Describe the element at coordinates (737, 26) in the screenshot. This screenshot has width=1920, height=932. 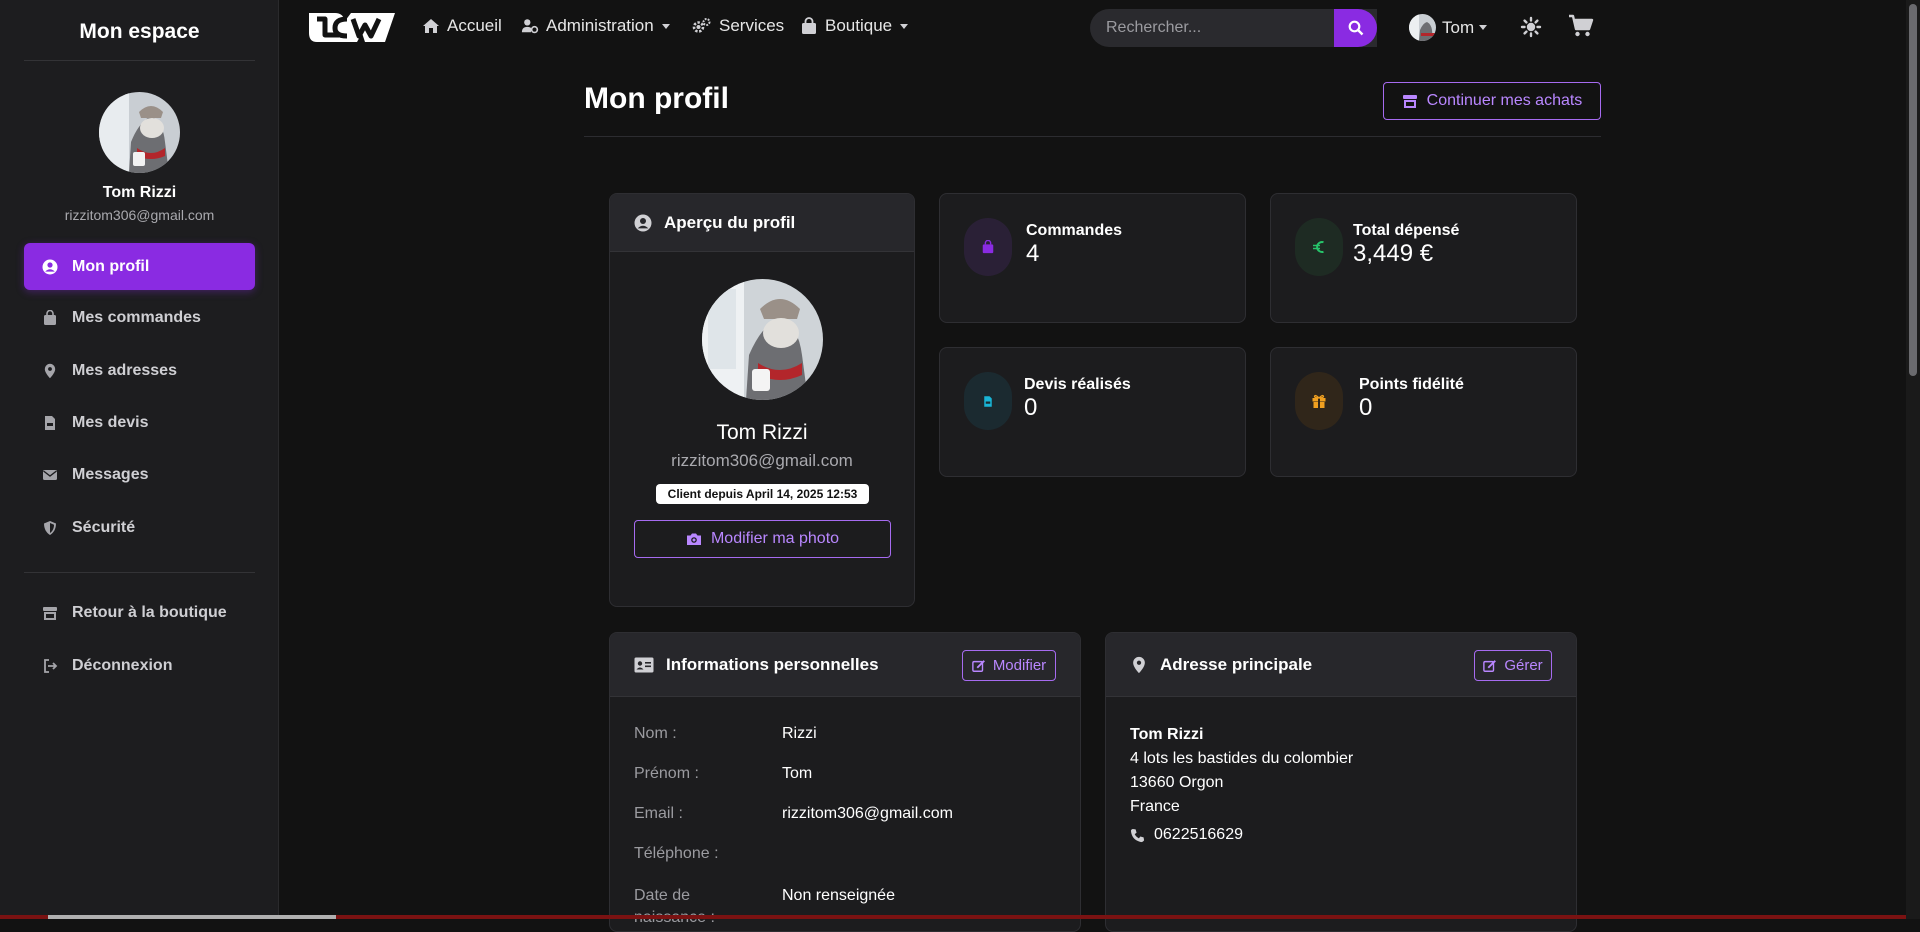
I see `nav-services: Services` at that location.